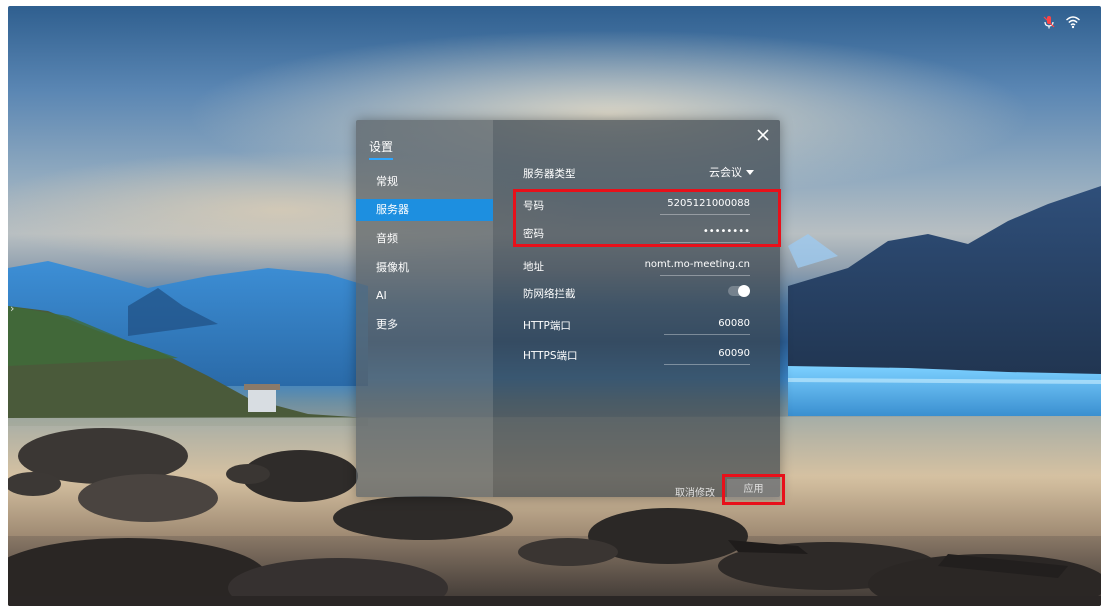 The image size is (1109, 612). Describe the element at coordinates (12, 308) in the screenshot. I see `side-chevron-icon: ›` at that location.